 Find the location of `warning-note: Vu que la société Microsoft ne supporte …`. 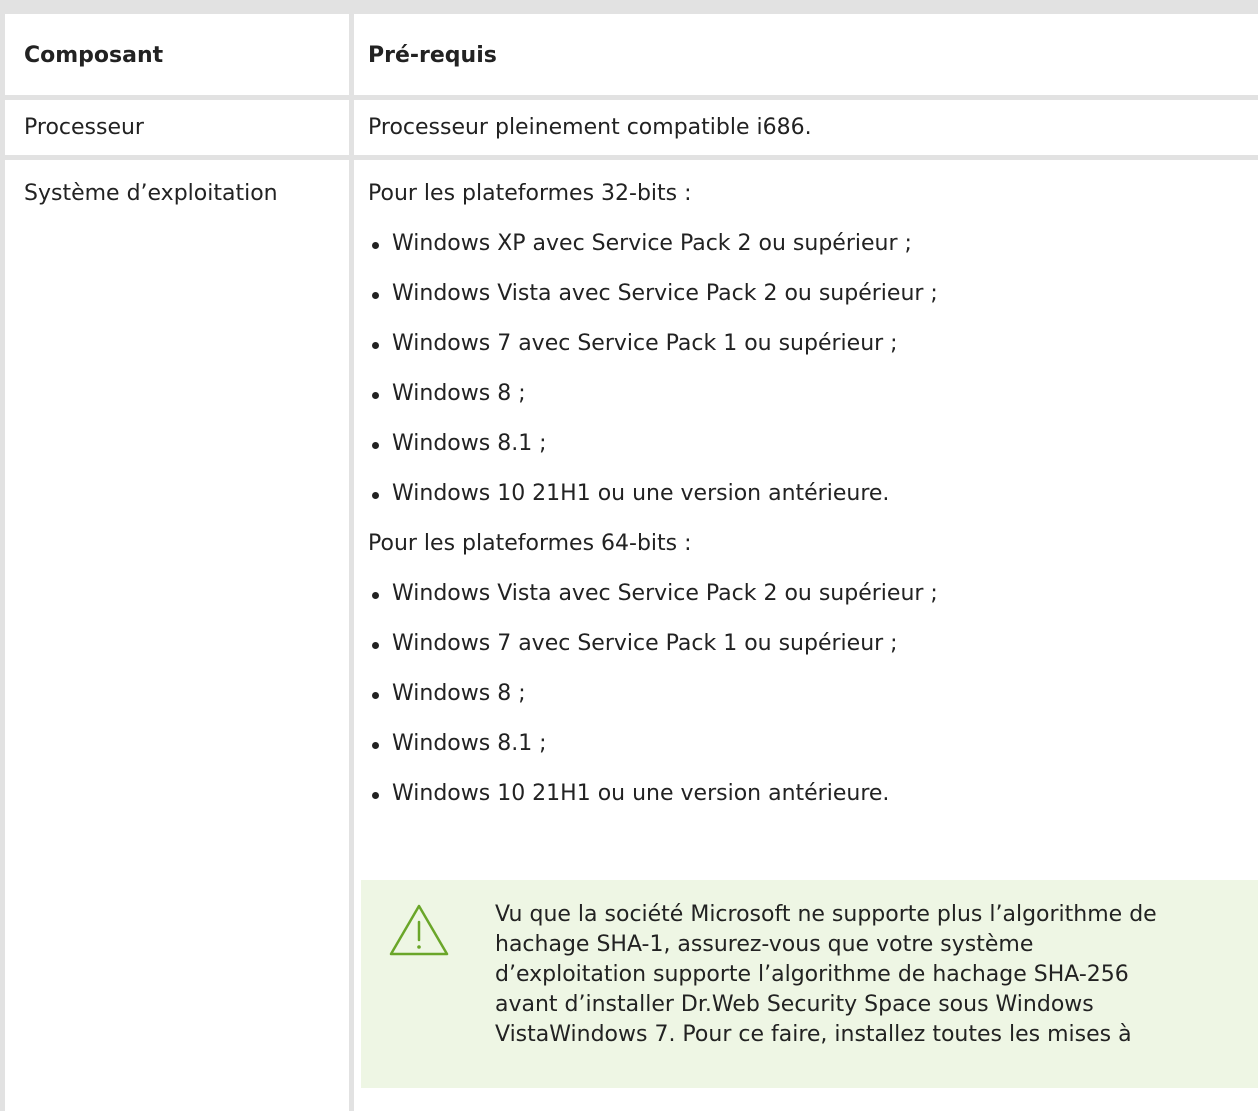

warning-note: Vu que la société Microsoft ne supporte … is located at coordinates (809, 984).